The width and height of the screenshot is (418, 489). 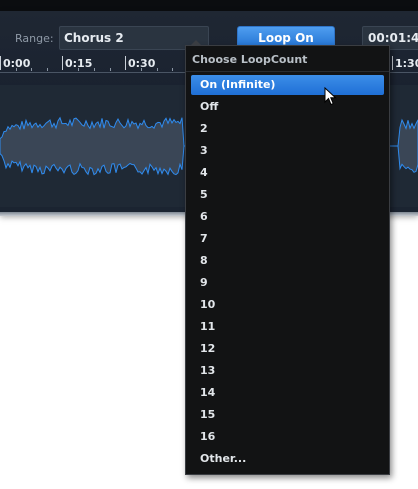 I want to click on loop-count-option: 7, so click(x=287, y=239).